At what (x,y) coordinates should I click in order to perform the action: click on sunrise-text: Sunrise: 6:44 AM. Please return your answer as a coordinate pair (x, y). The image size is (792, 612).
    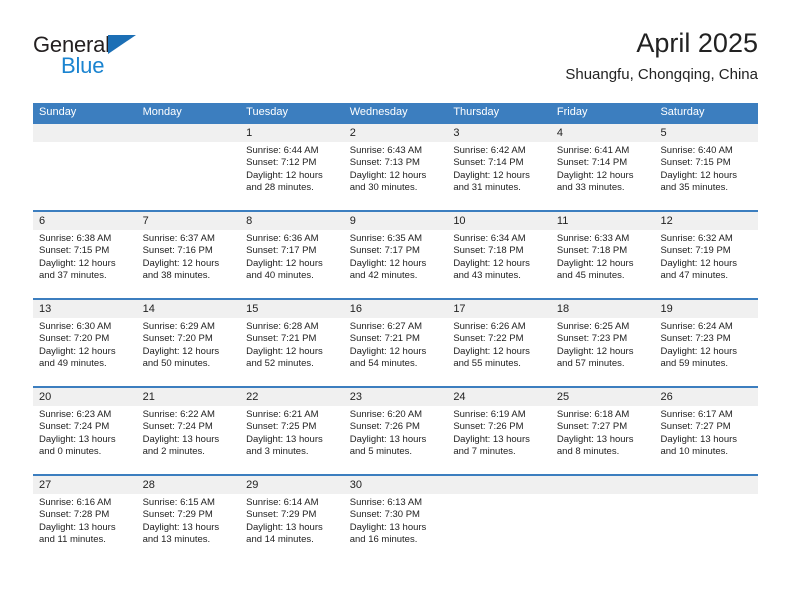
    Looking at the image, I should click on (282, 150).